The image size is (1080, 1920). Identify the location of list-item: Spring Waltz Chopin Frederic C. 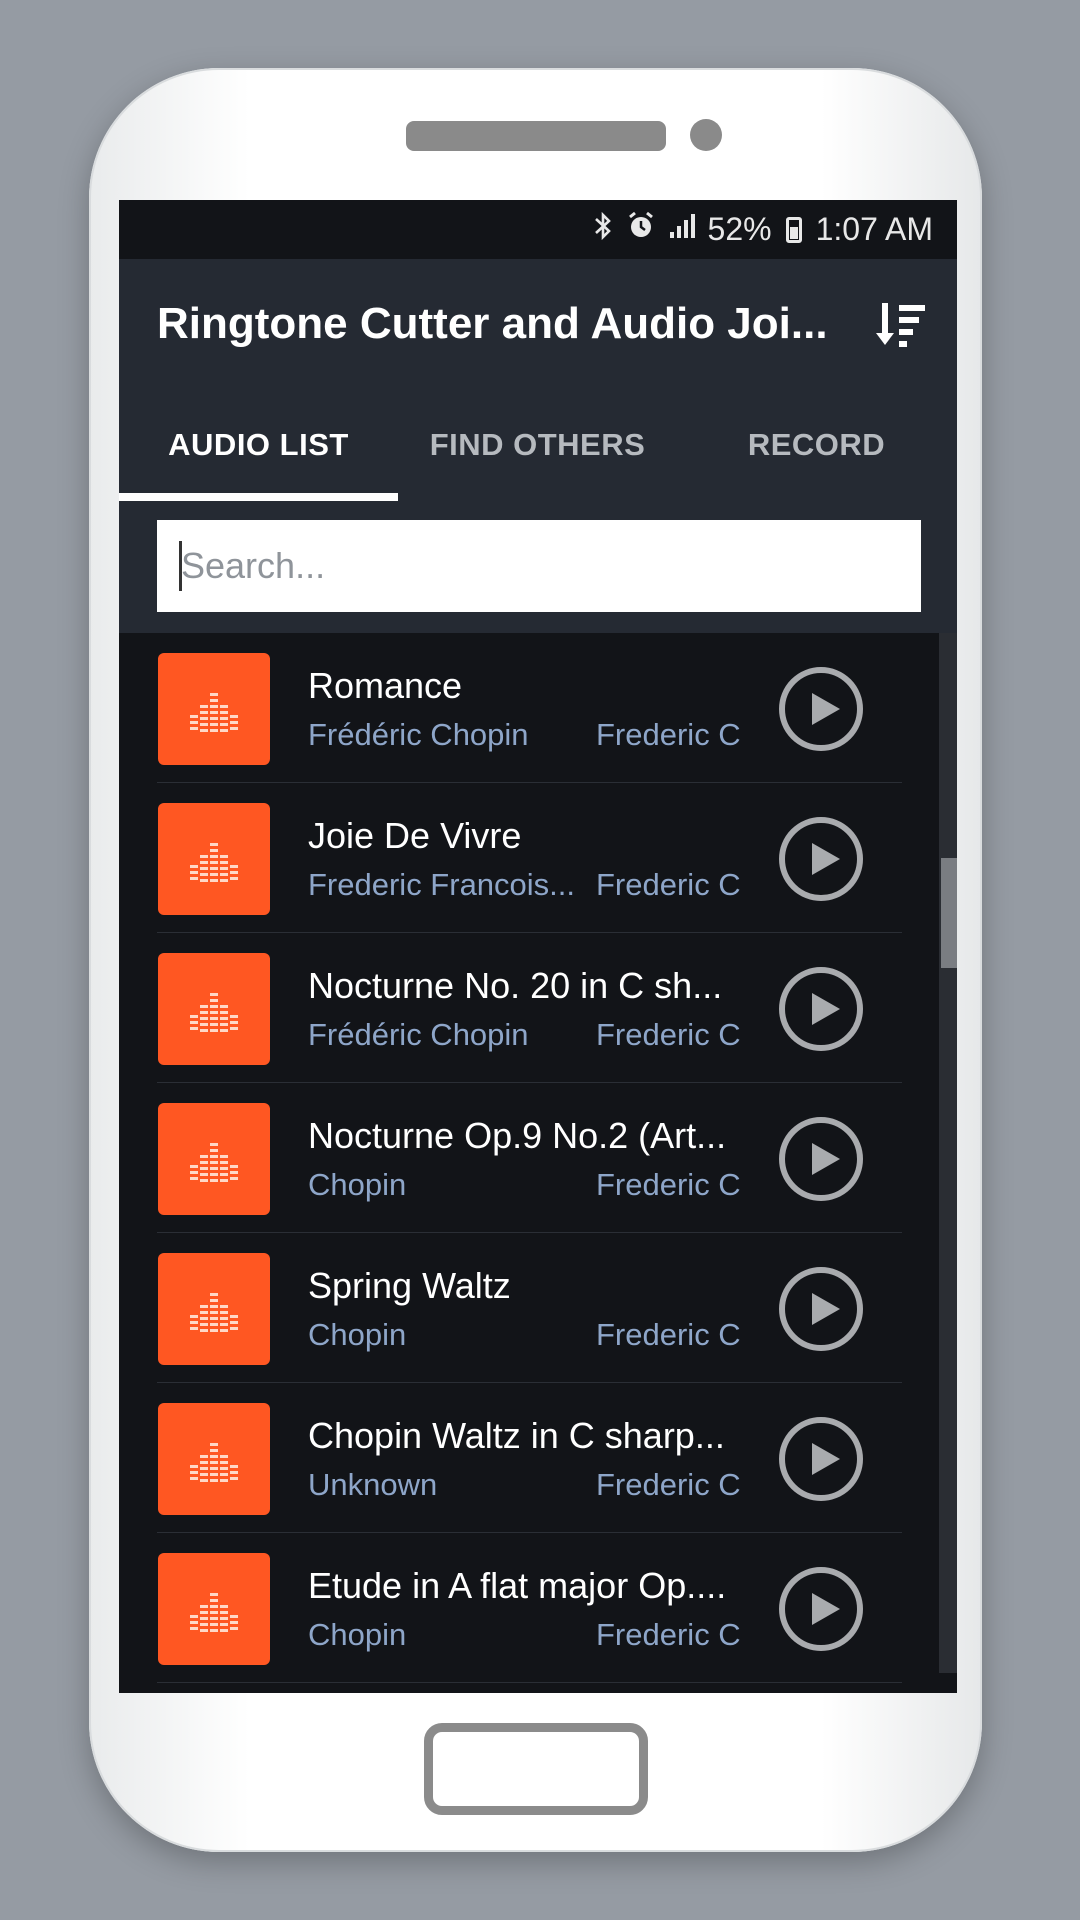
(529, 1308).